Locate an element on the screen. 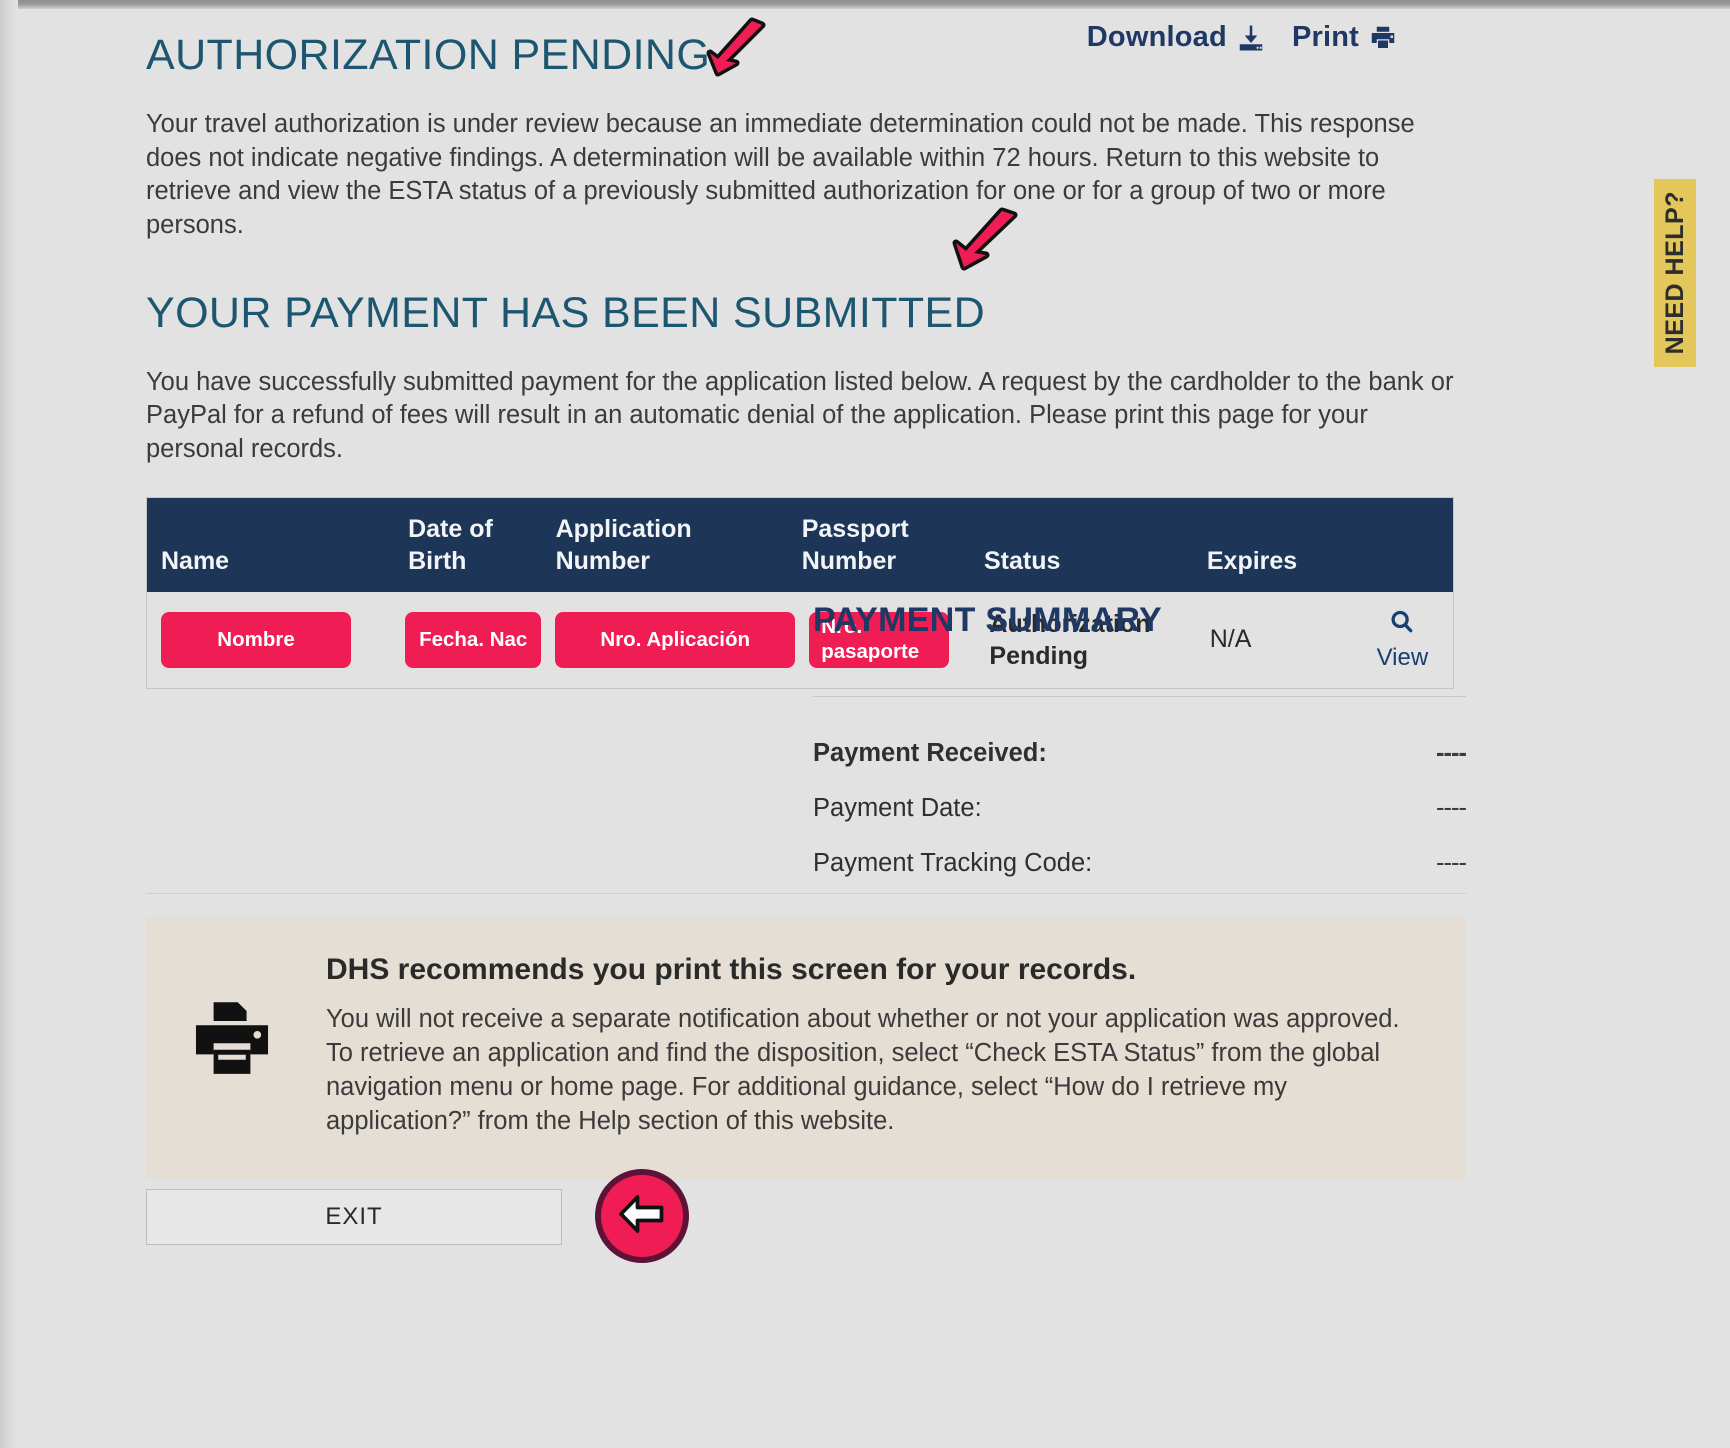  redaction-application-number: Nro. Aplicación is located at coordinates (675, 639).